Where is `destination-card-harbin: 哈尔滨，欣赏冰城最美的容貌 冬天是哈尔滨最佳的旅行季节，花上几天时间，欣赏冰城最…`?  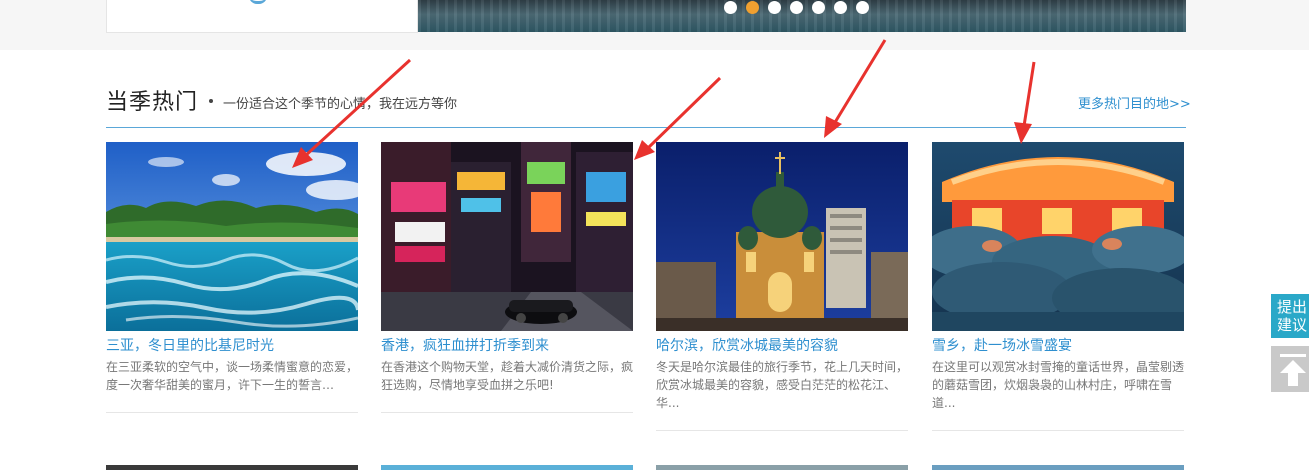
destination-card-harbin: 哈尔滨，欣赏冰城最美的容貌 冬天是哈尔滨最佳的旅行季节，花上几天时间，欣赏冰城最… is located at coordinates (782, 286).